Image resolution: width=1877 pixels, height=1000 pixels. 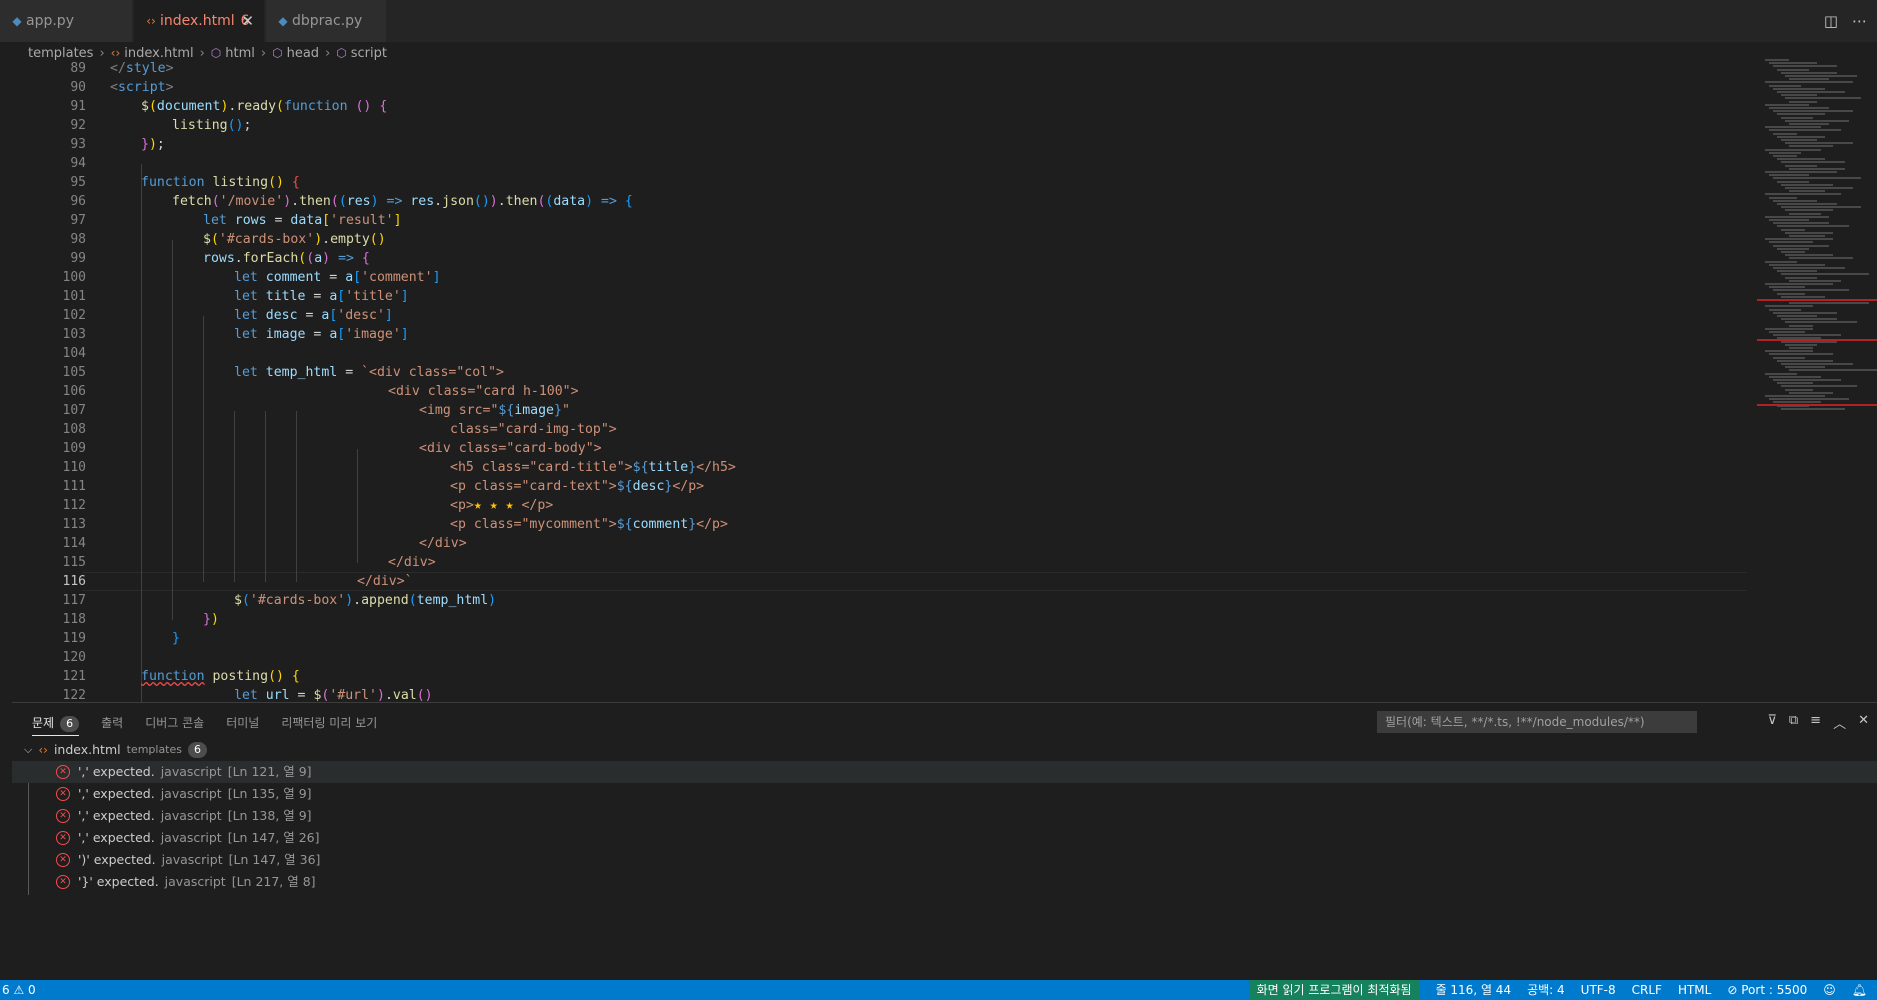 I want to click on minimap, so click(x=1817, y=239).